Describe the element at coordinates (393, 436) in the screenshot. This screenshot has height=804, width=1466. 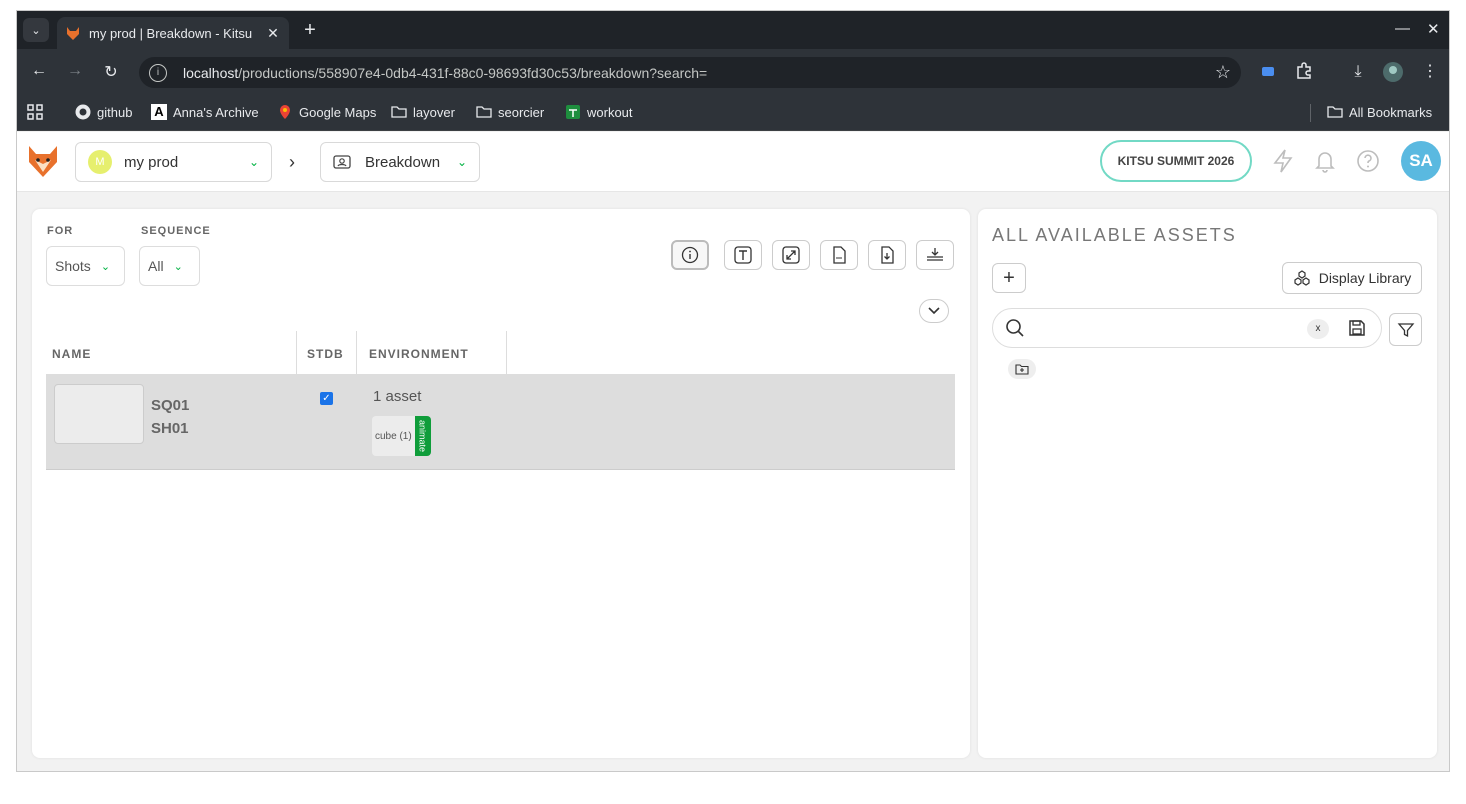
I see `asset-chip-name: cube (1)` at that location.